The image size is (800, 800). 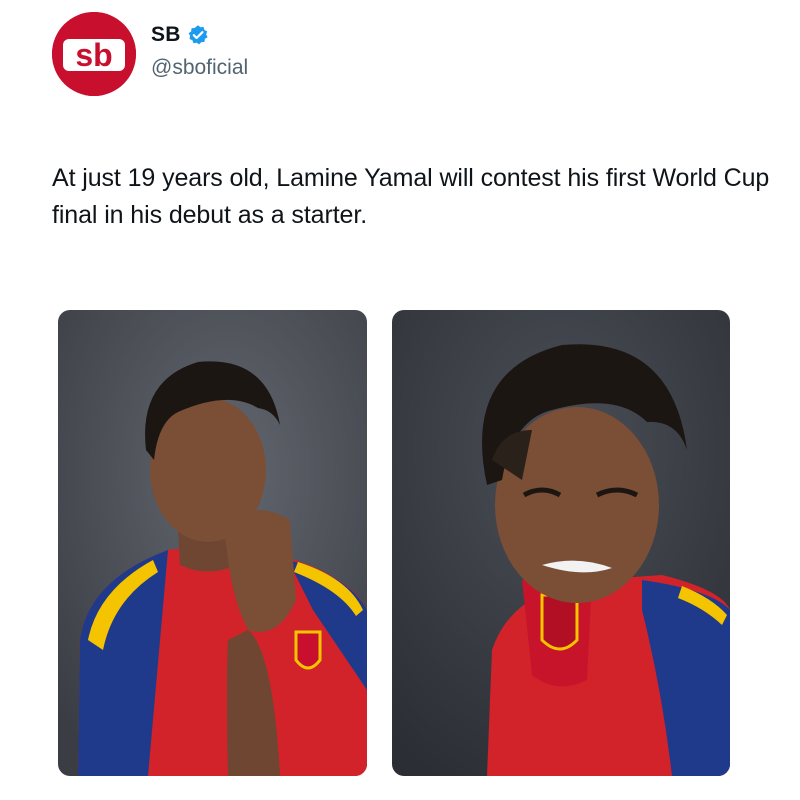 I want to click on verified-badge-icon, so click(x=198, y=35).